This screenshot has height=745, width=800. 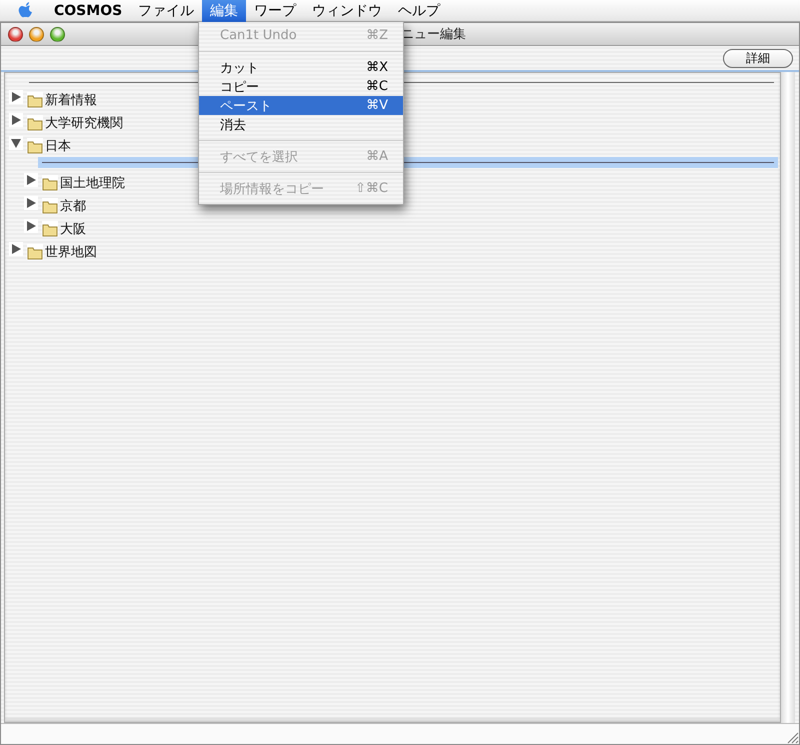 I want to click on tree-item: 日本, so click(x=58, y=145).